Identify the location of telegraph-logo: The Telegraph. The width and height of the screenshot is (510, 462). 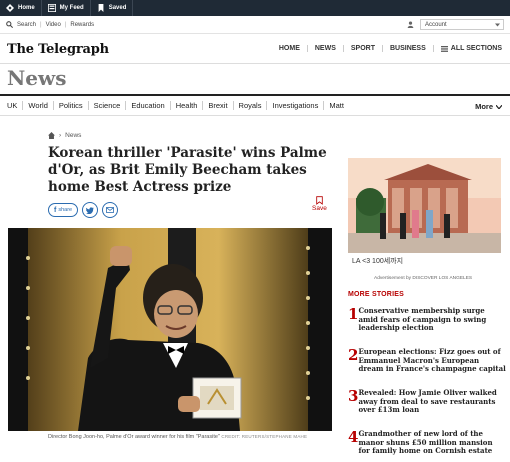
(58, 49).